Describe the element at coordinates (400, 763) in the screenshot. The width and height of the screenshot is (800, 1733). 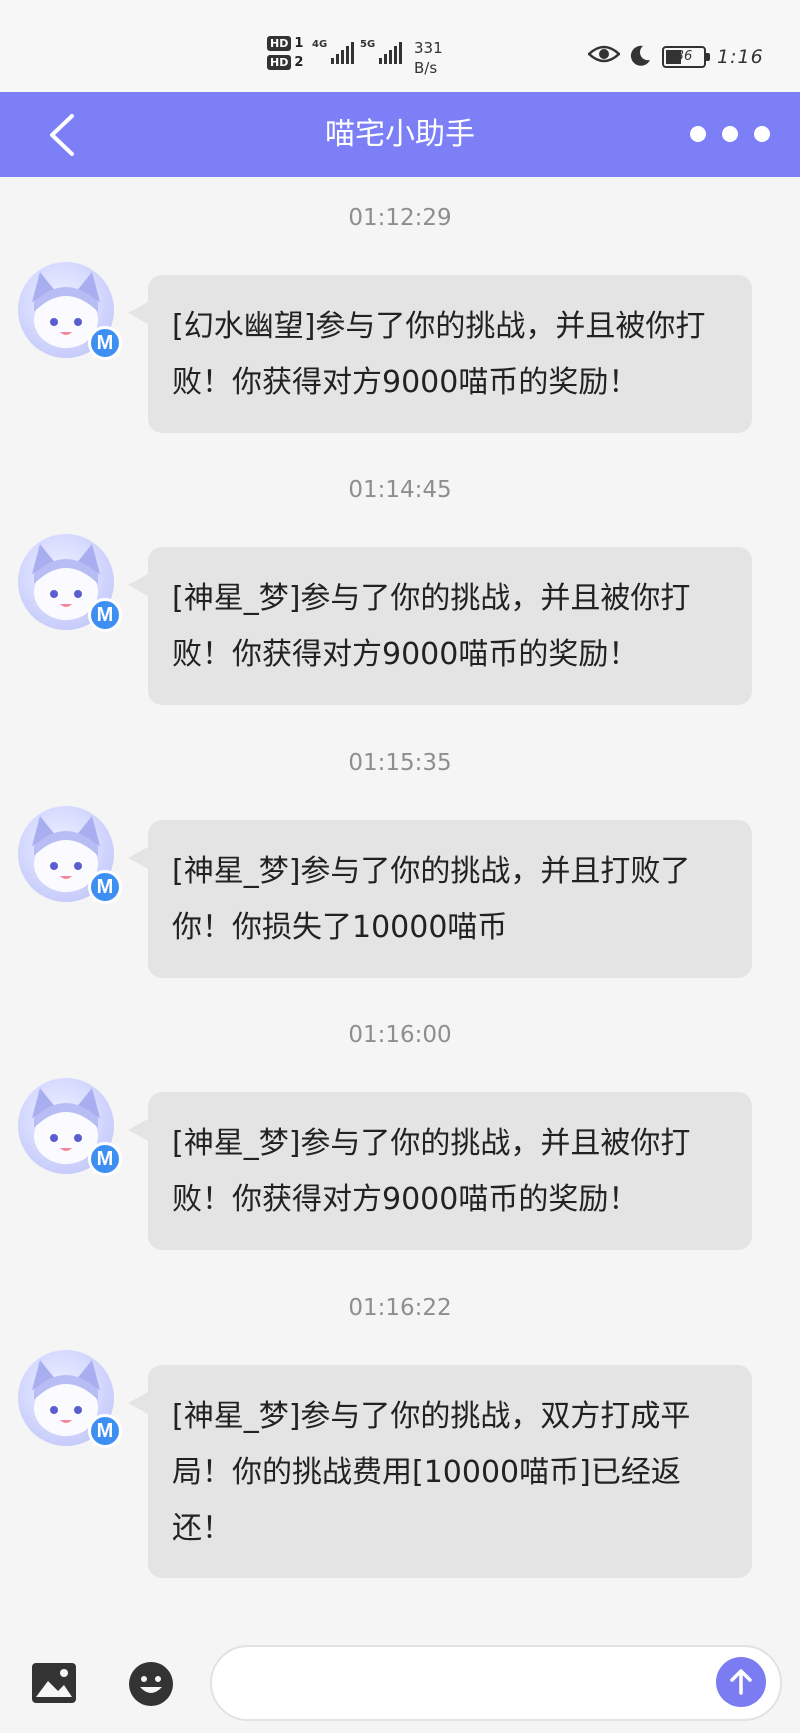
I see `message-timestamp: 01:15:35` at that location.